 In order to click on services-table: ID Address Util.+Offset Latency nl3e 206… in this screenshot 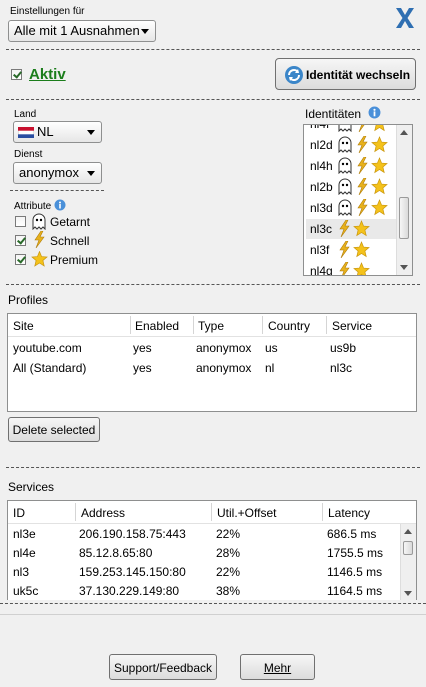, I will do `click(212, 550)`.